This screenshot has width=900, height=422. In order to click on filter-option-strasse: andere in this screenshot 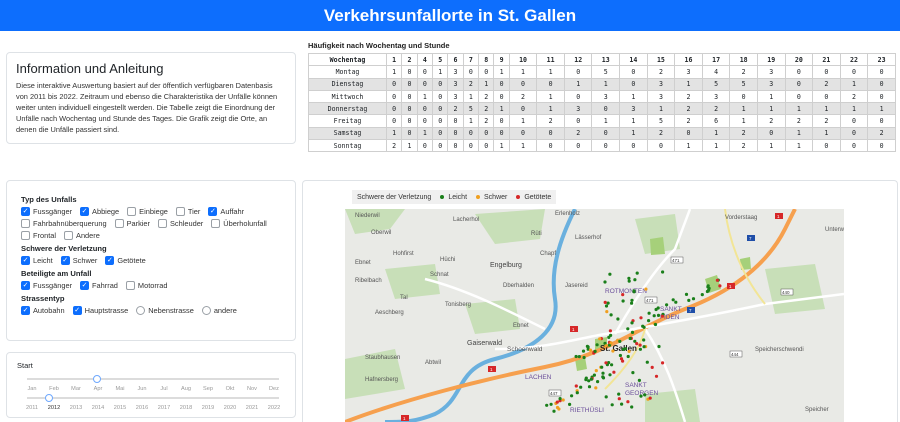, I will do `click(219, 310)`.